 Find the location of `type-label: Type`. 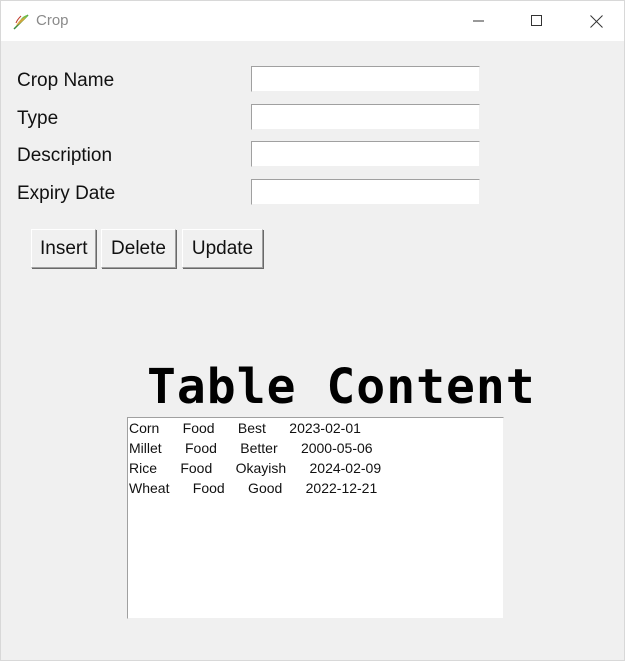

type-label: Type is located at coordinates (38, 118).